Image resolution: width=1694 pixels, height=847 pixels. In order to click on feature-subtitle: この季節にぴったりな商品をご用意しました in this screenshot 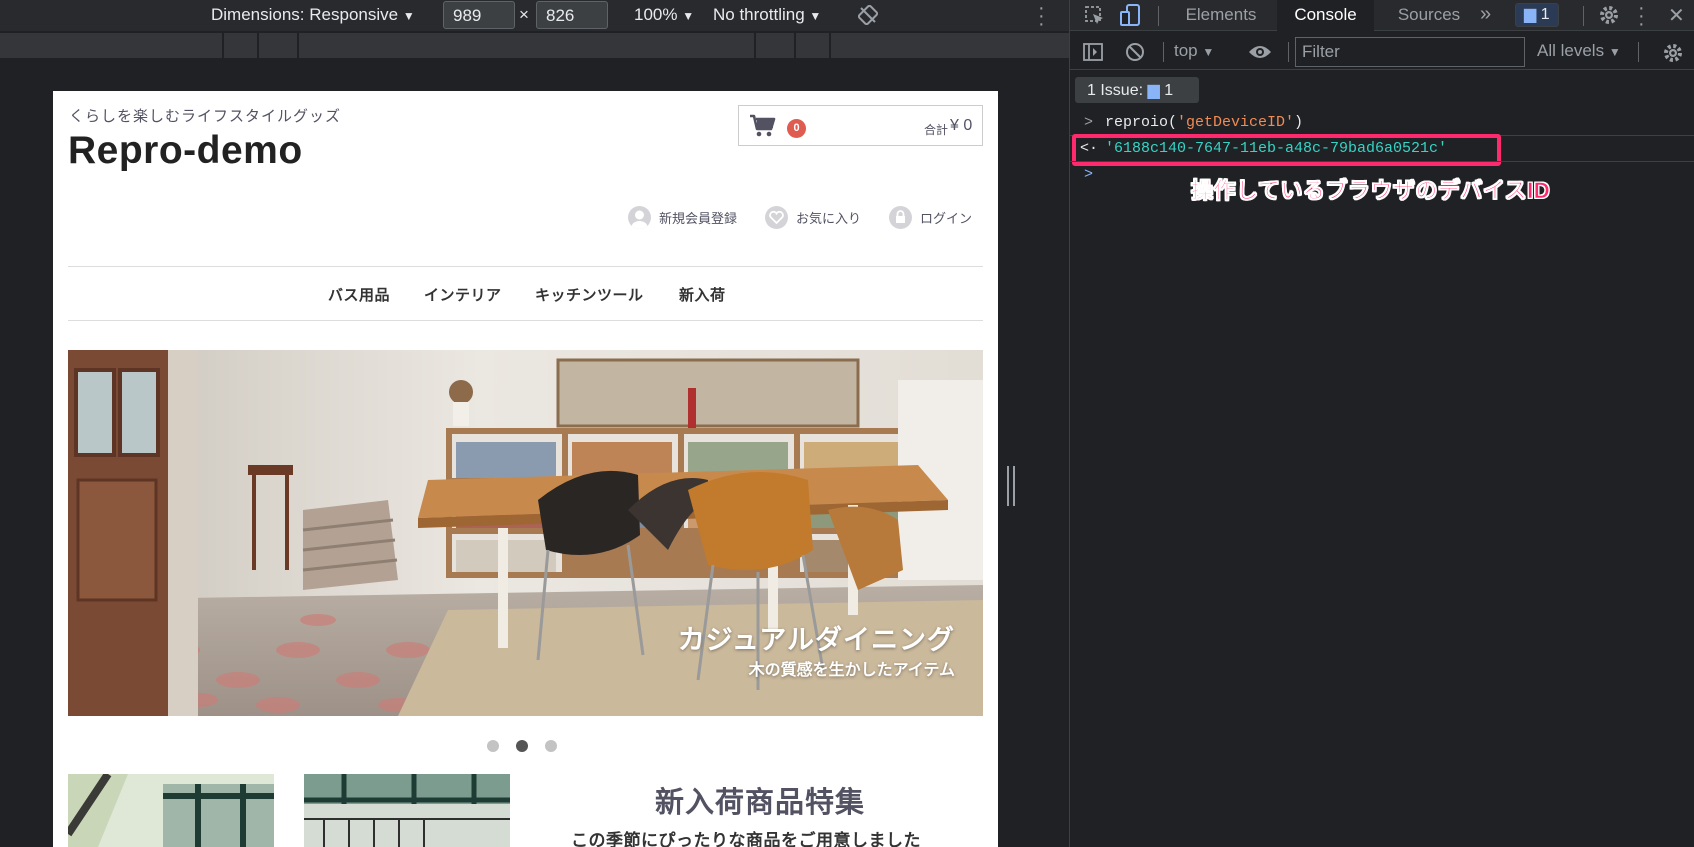, I will do `click(746, 839)`.